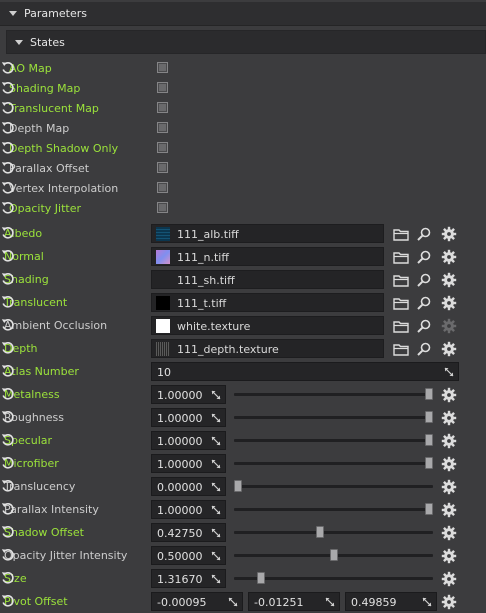 This screenshot has height=613, width=486. What do you see at coordinates (267, 325) in the screenshot?
I see `texture-field: white.texture` at bounding box center [267, 325].